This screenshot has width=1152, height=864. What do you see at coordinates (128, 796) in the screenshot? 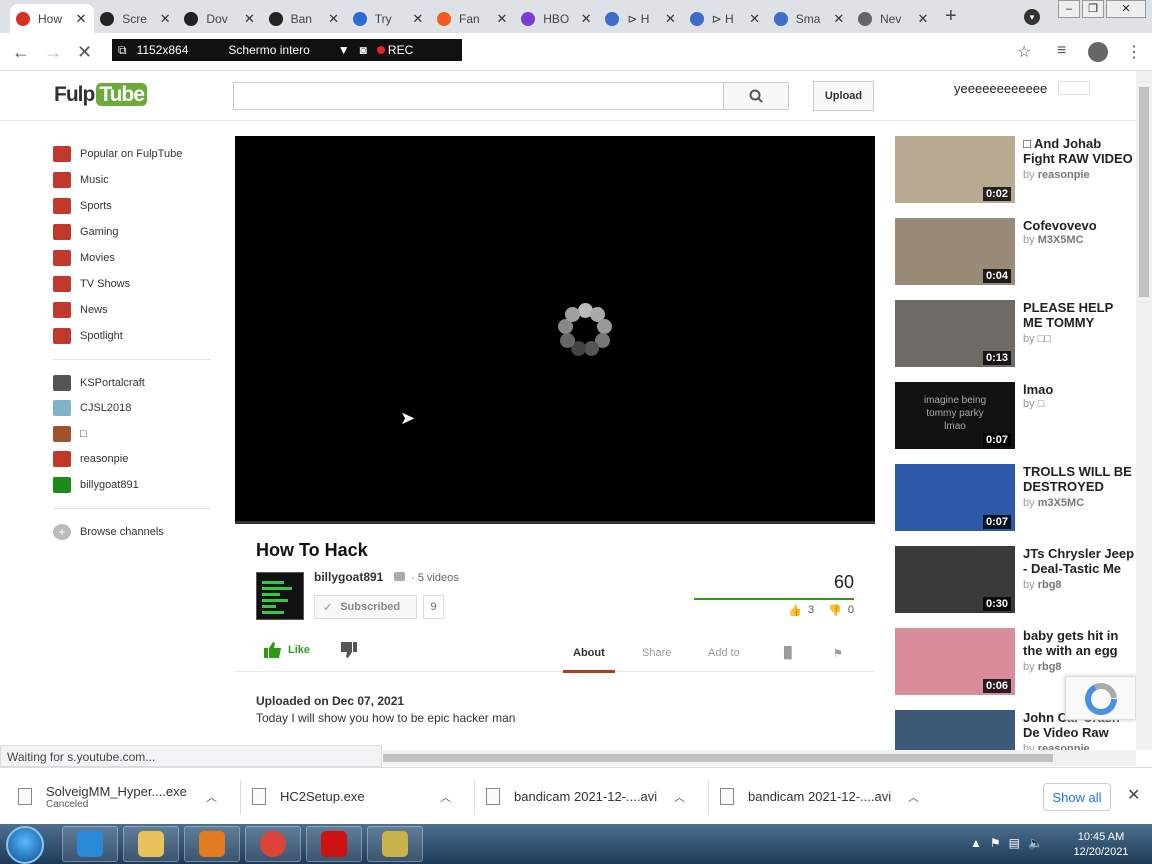
I see `download-item: SolveigMM_Hyper....exe Canceled ︿` at bounding box center [128, 796].